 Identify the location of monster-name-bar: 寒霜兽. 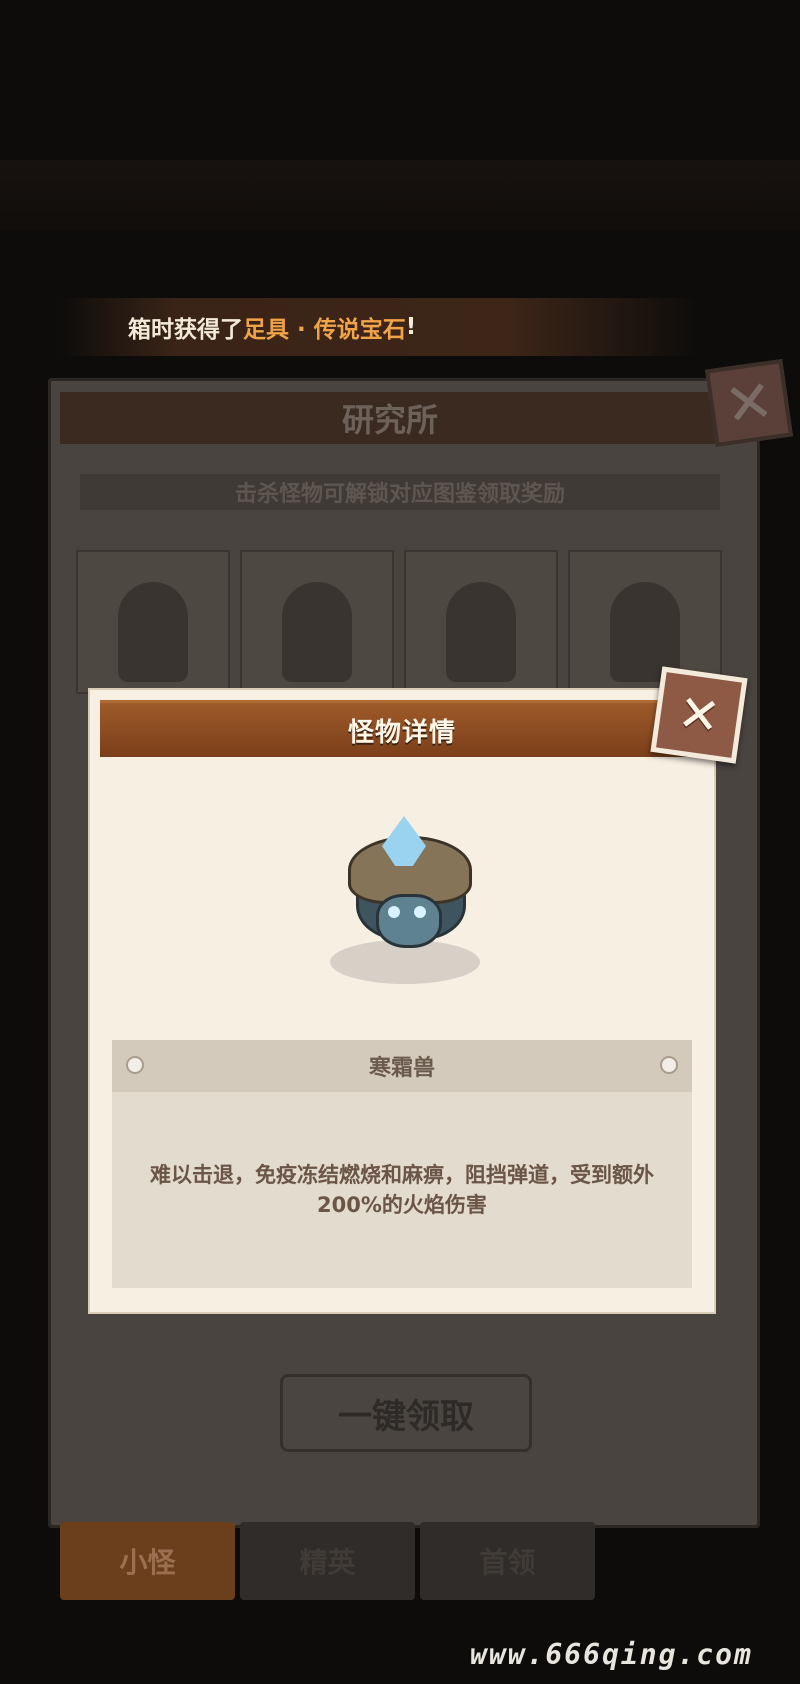
(402, 1066).